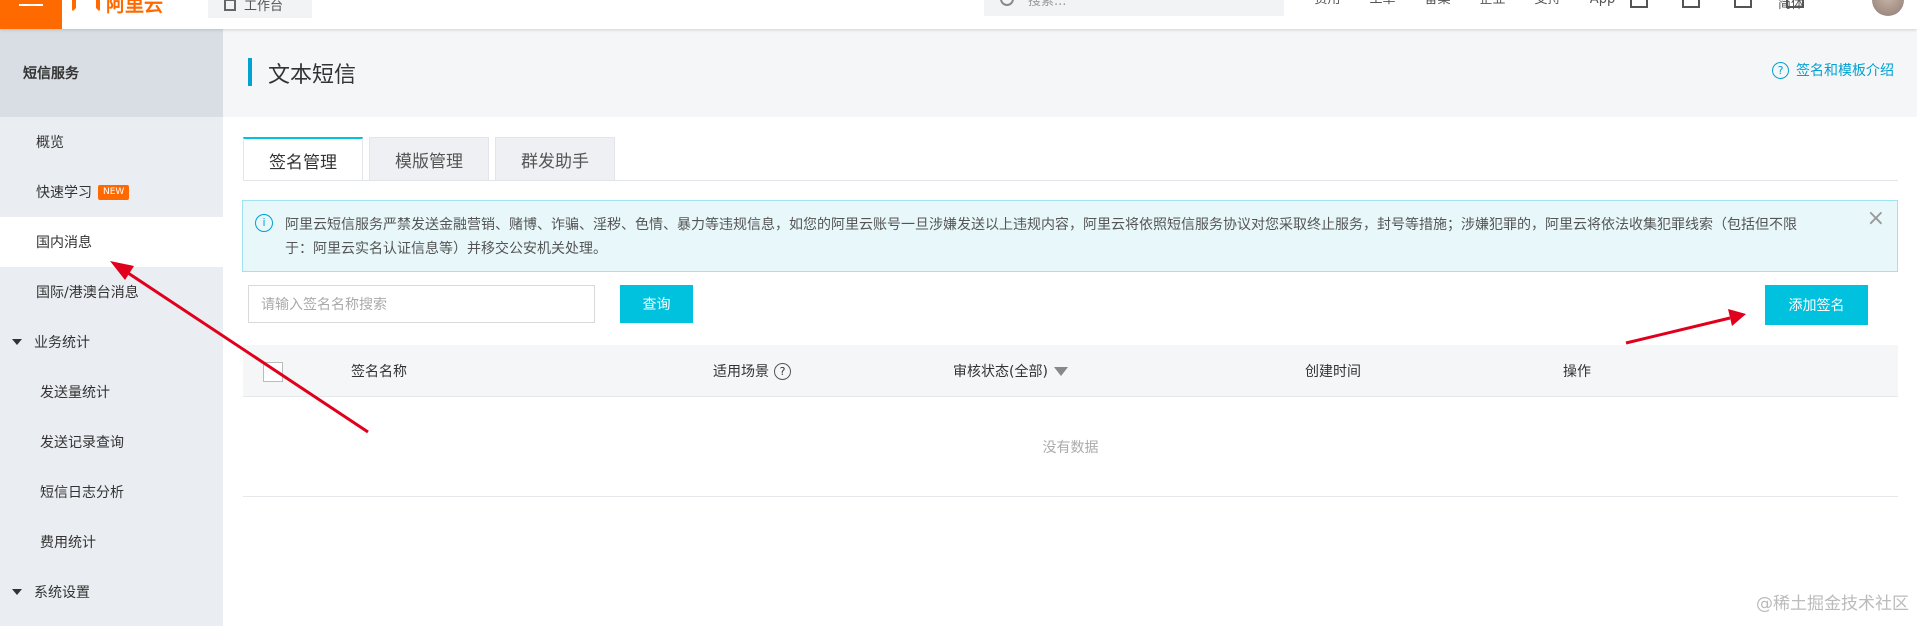  I want to click on column-signature-name: 签名名称, so click(379, 371).